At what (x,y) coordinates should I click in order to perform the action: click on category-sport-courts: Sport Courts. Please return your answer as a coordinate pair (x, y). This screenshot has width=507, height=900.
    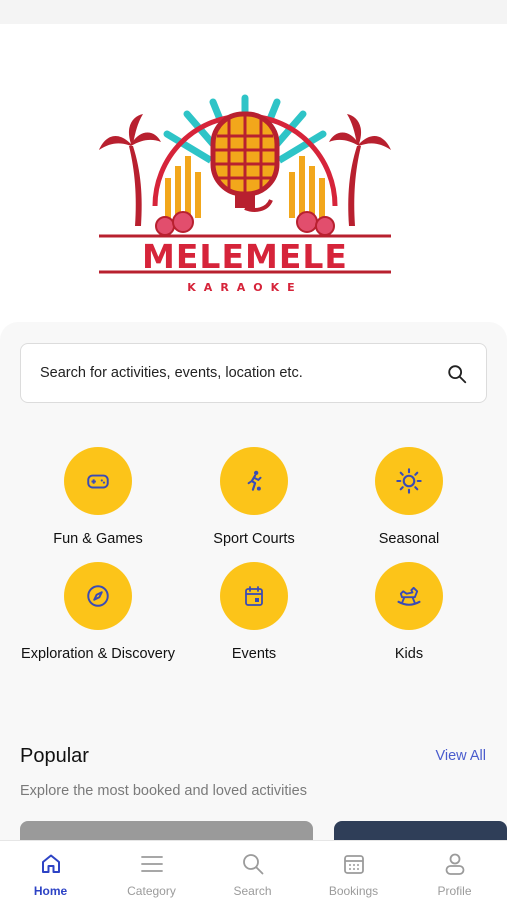
    Looking at the image, I should click on (254, 497).